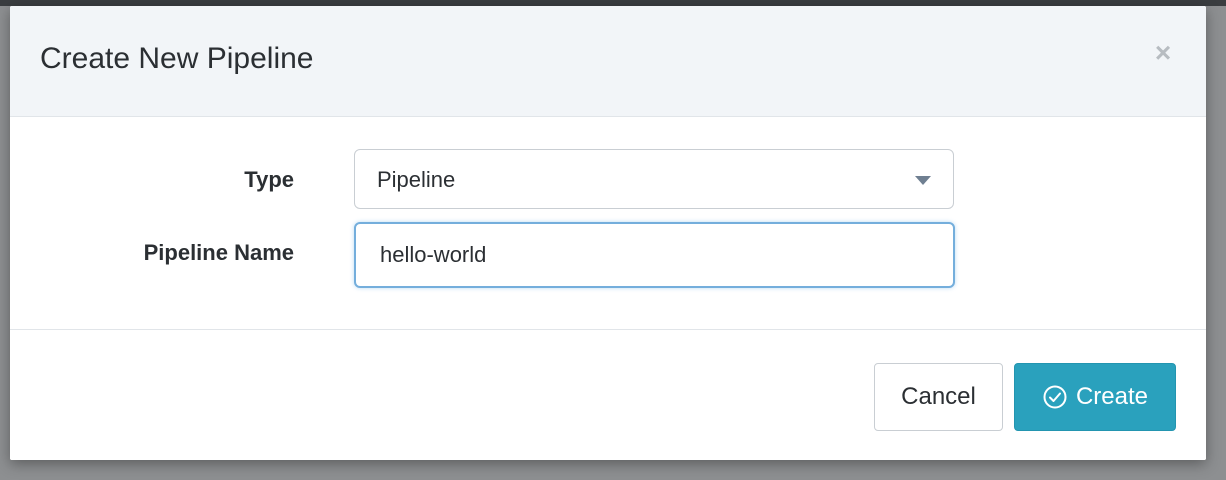 The height and width of the screenshot is (480, 1226). What do you see at coordinates (1055, 397) in the screenshot?
I see `check-circle-icon` at bounding box center [1055, 397].